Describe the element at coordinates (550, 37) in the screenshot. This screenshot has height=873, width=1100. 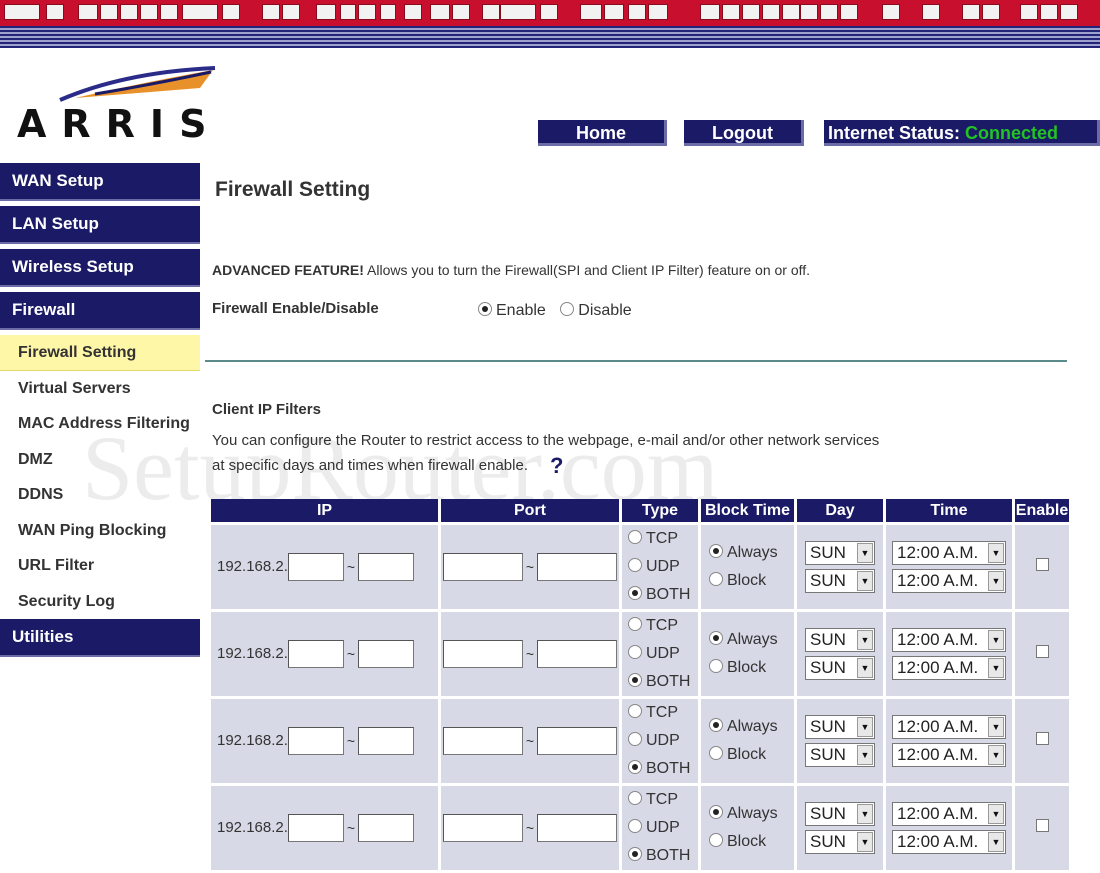
I see `banner-stripes` at that location.